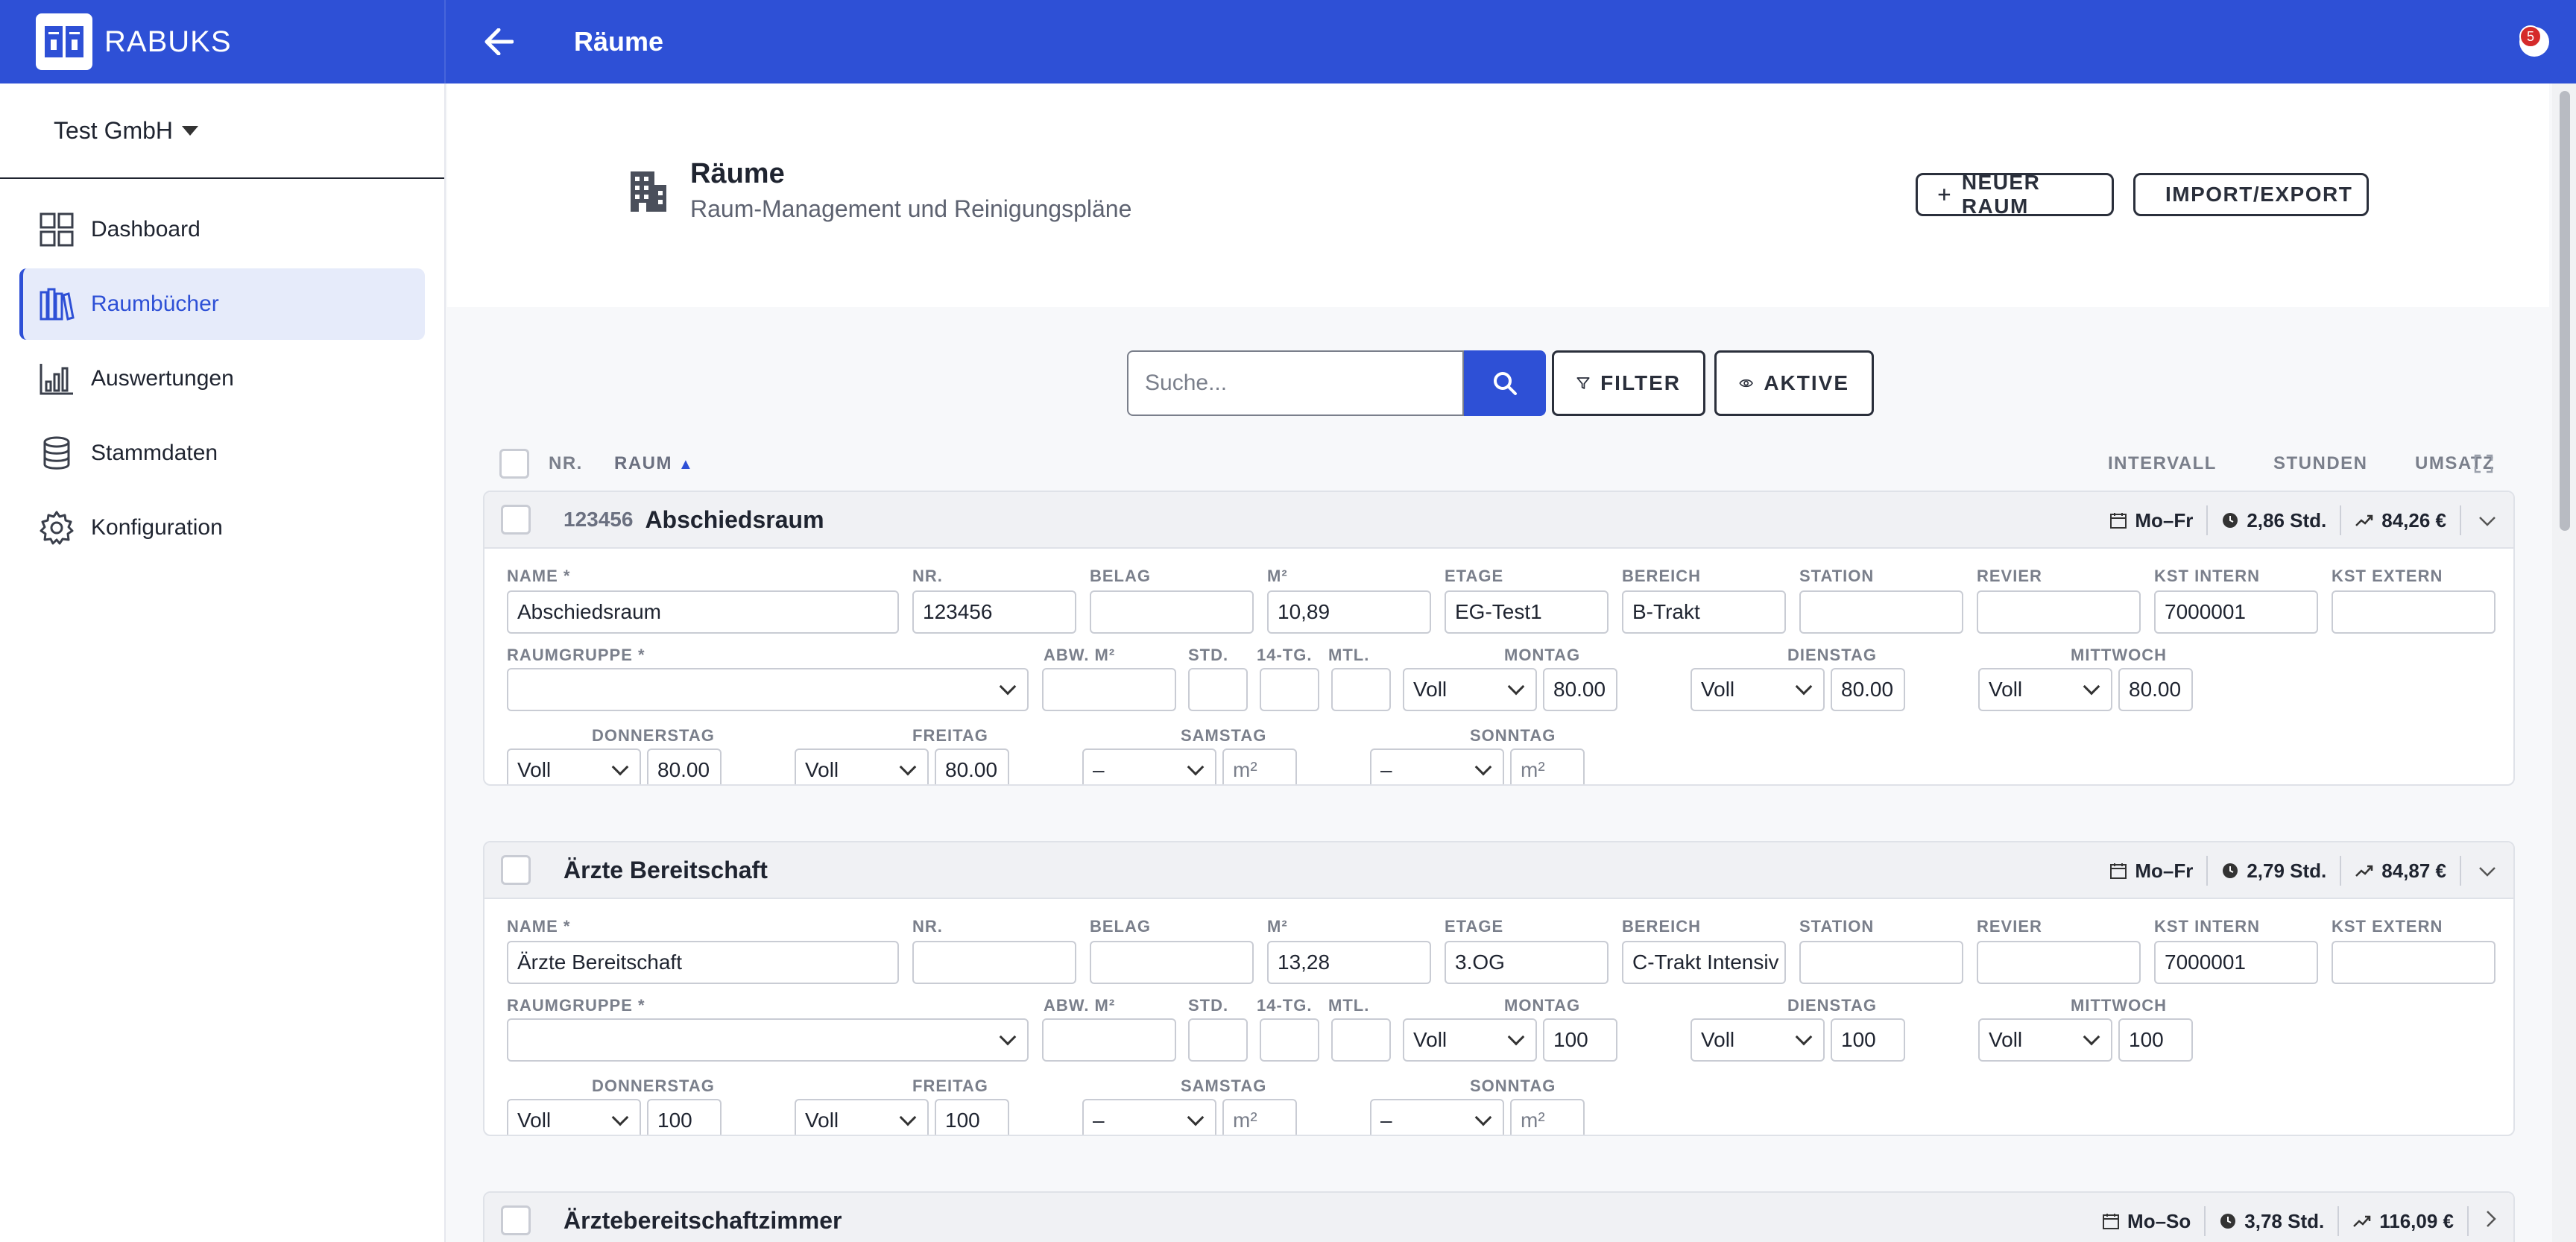 This screenshot has width=2576, height=1242. Describe the element at coordinates (2155, 1040) in the screenshot. I see `mittwoch-value-input: 100` at that location.